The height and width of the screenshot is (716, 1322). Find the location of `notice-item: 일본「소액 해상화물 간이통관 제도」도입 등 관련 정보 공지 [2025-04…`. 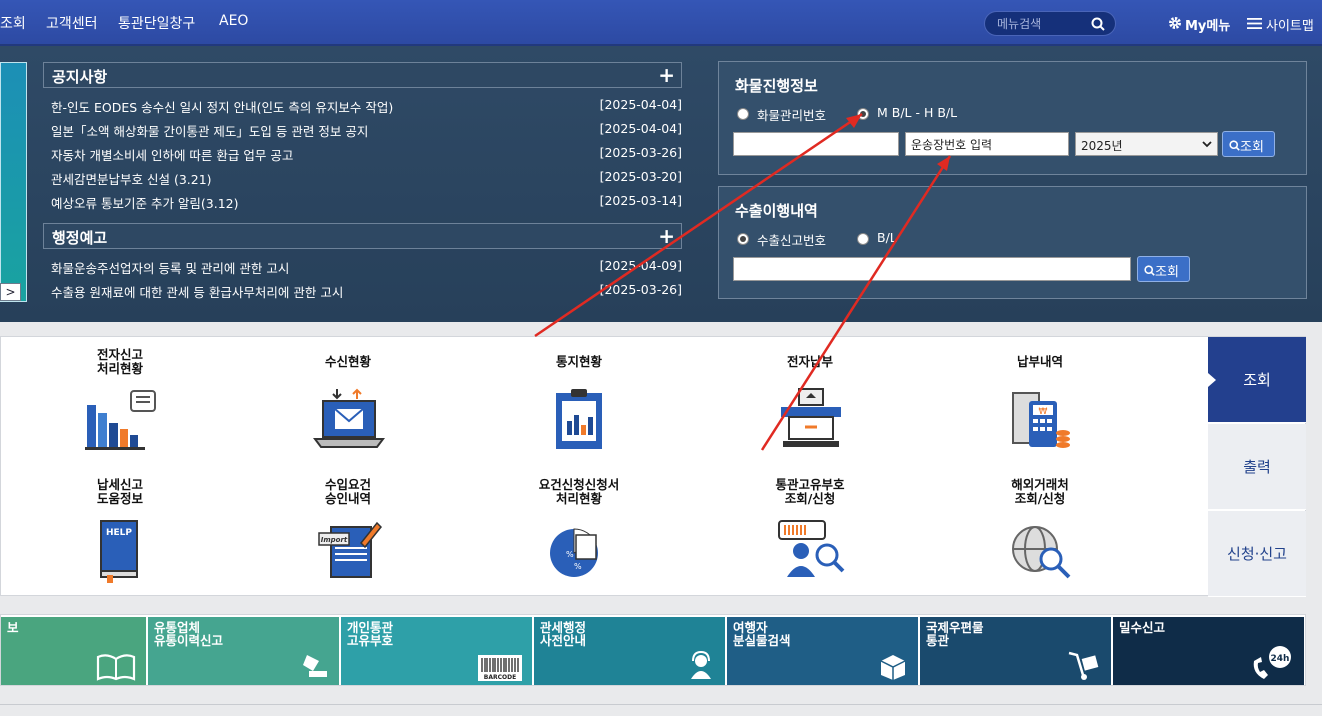

notice-item: 일본「소액 해상화물 간이통관 제도」도입 등 관련 정보 공지 [2025-04… is located at coordinates (366, 131).